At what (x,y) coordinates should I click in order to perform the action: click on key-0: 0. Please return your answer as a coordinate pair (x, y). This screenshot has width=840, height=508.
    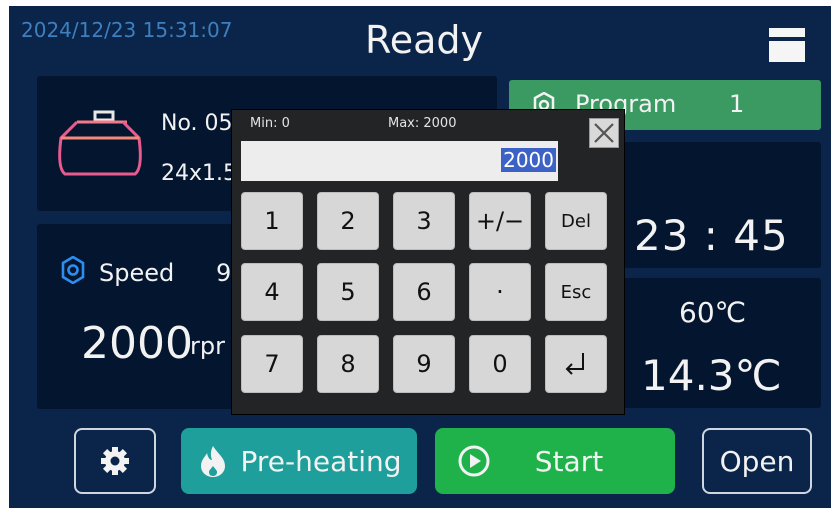
    Looking at the image, I should click on (500, 364).